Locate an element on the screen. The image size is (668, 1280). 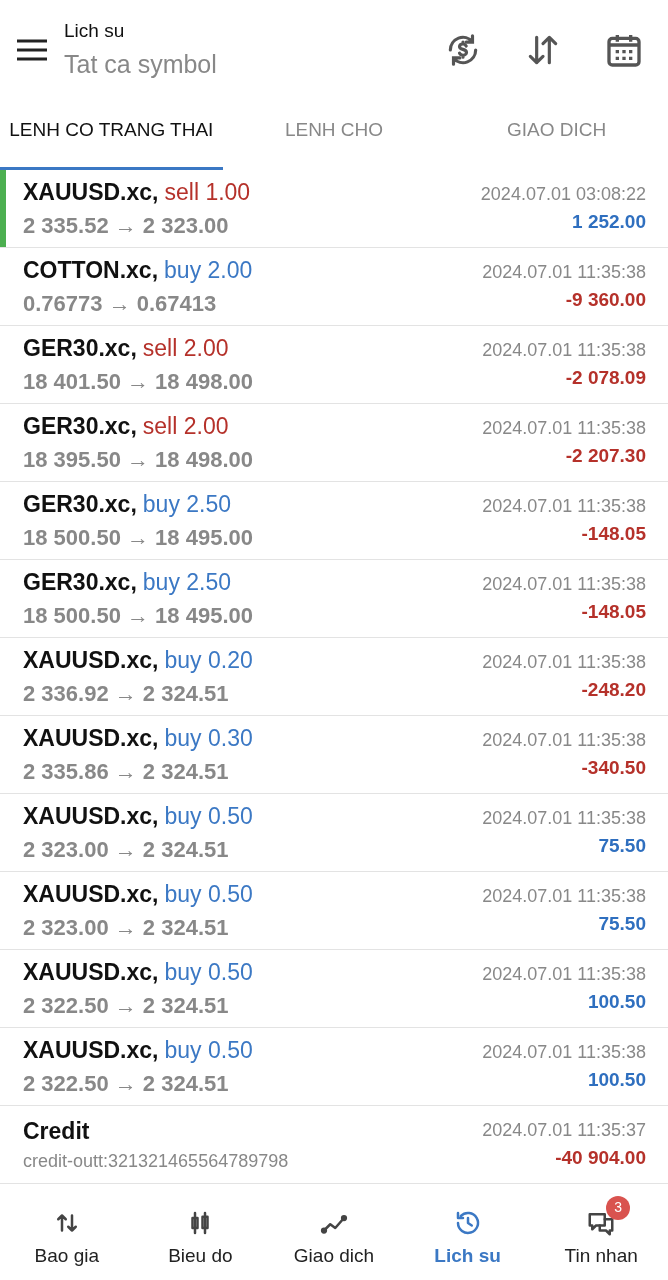
profit-value: -340.50 is located at coordinates (613, 767).